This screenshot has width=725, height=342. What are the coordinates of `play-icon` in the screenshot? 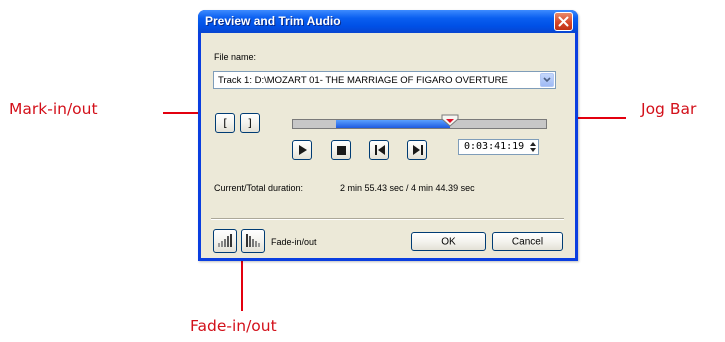 It's located at (303, 150).